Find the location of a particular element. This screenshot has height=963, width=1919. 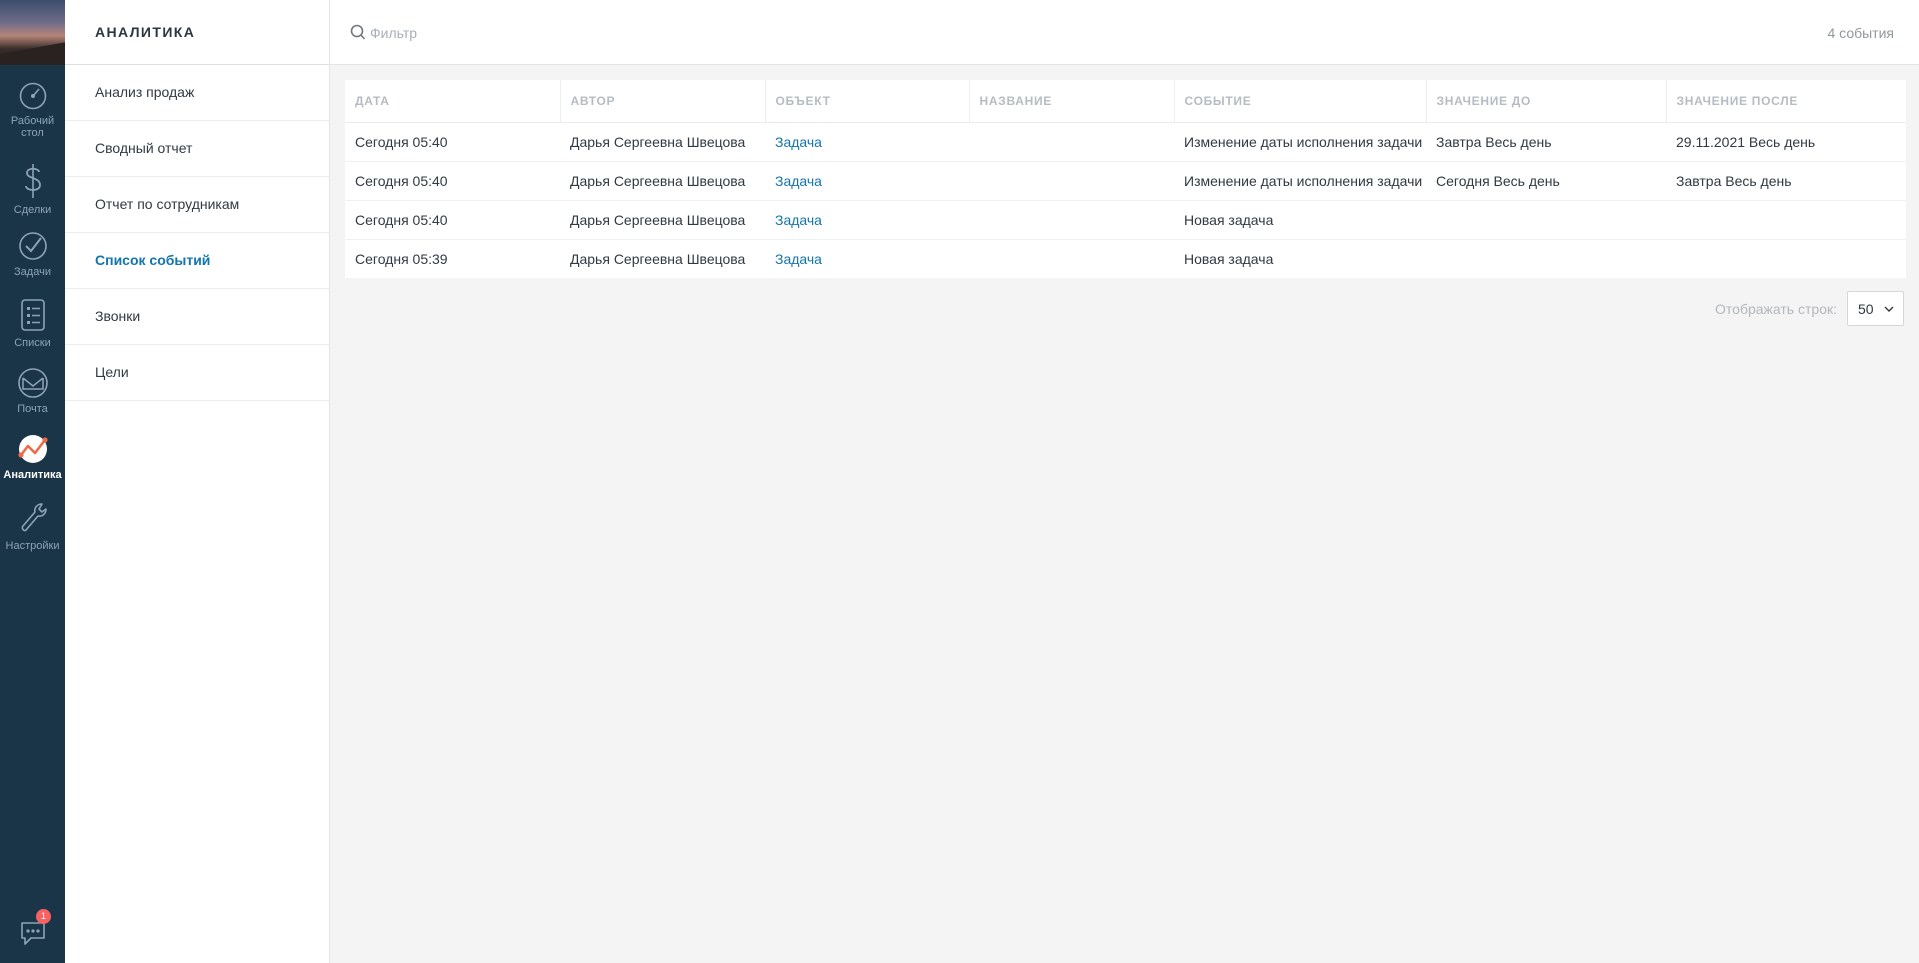

nav-label: Почта is located at coordinates (32, 409).